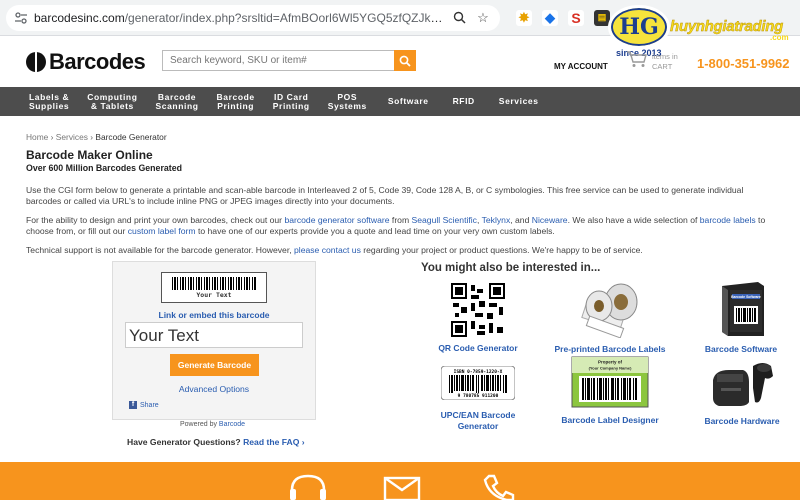 The width and height of the screenshot is (800, 500). Describe the element at coordinates (214, 365) in the screenshot. I see `generate-barcode-button: Generate Barcode` at that location.